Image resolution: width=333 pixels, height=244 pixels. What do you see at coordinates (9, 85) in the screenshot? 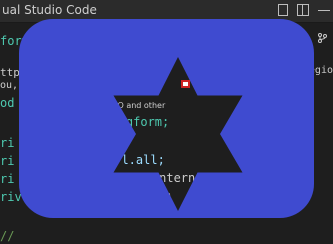
I see `code-fragment: ou,` at bounding box center [9, 85].